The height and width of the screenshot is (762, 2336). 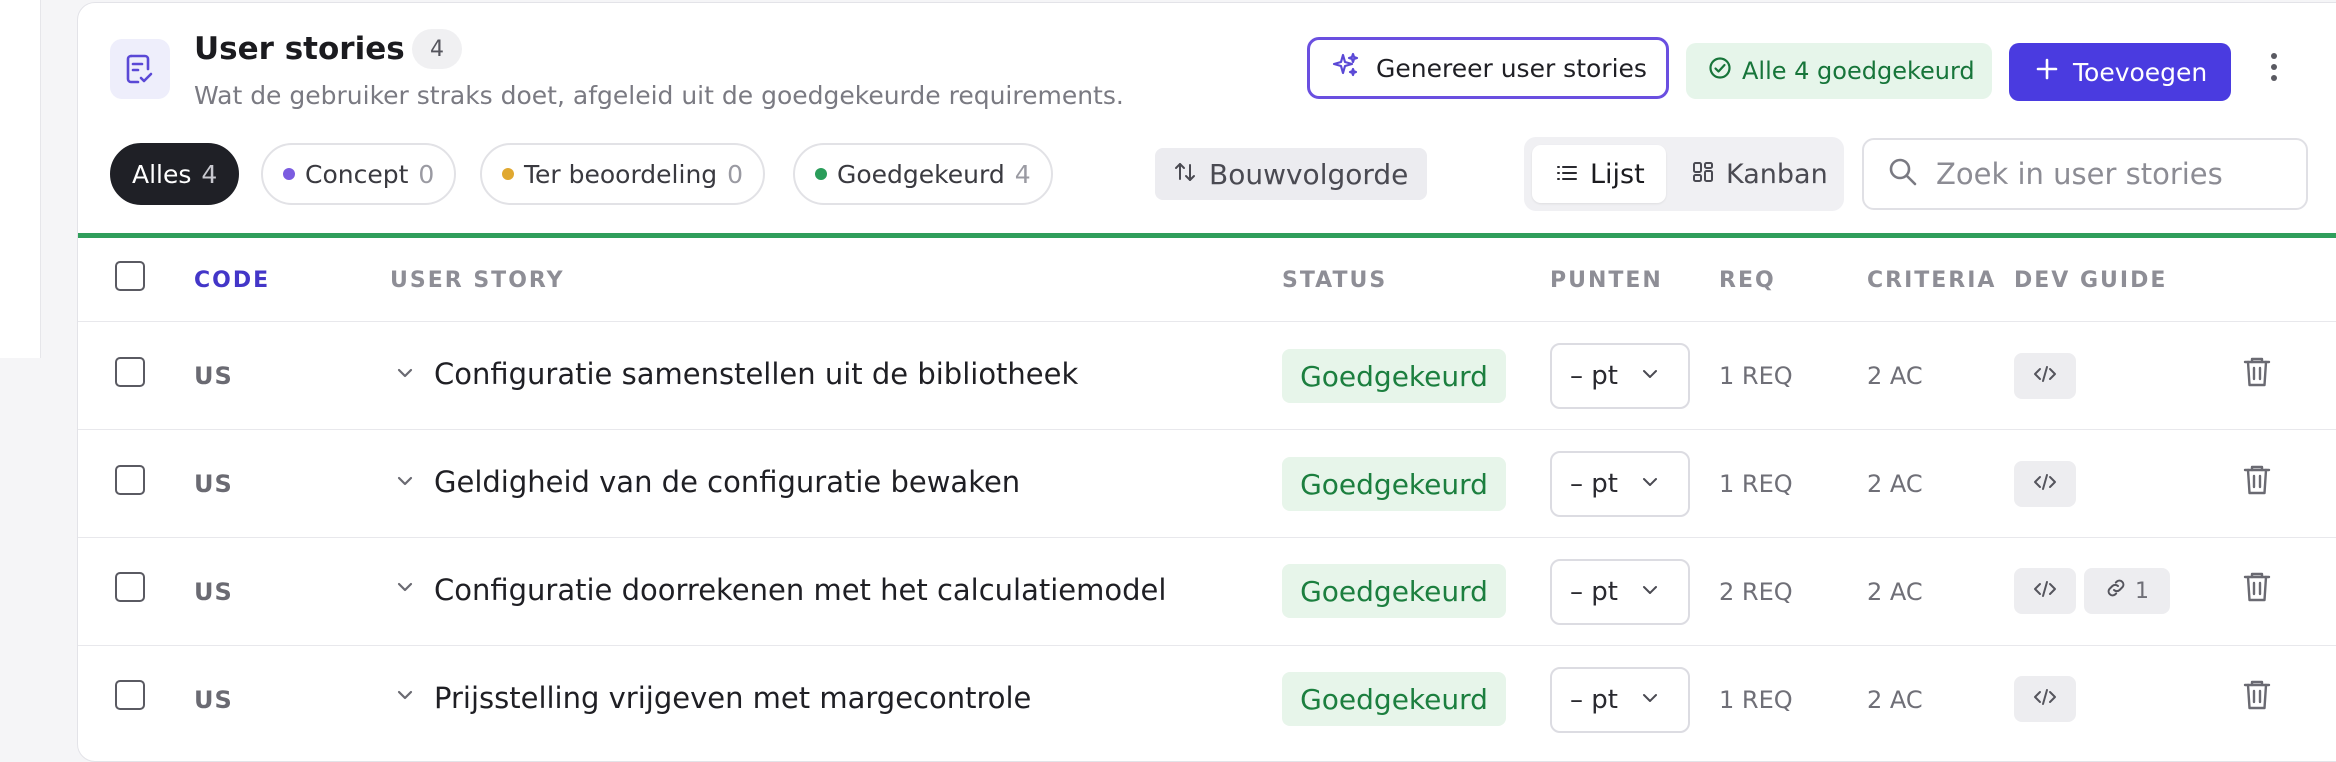 I want to click on add-label: Toevoegen, so click(x=2140, y=72).